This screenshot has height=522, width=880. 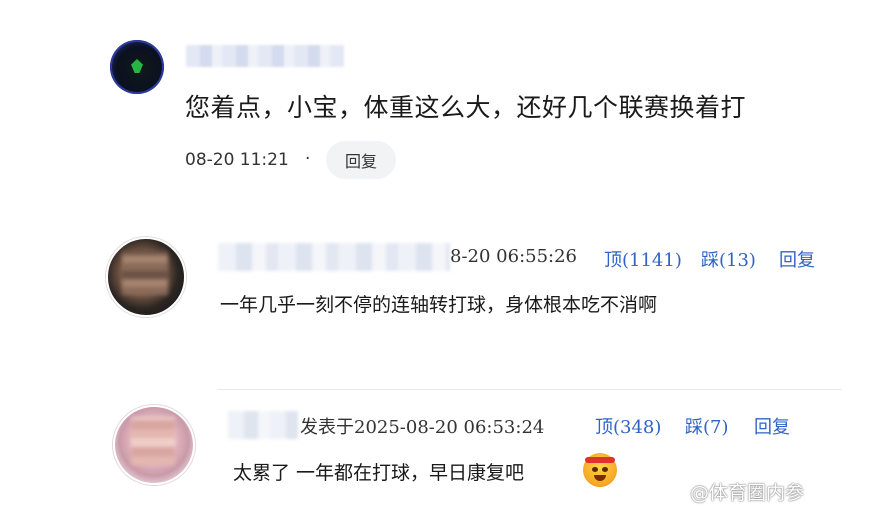 What do you see at coordinates (728, 259) in the screenshot?
I see `downvote-link: 踩(13)` at bounding box center [728, 259].